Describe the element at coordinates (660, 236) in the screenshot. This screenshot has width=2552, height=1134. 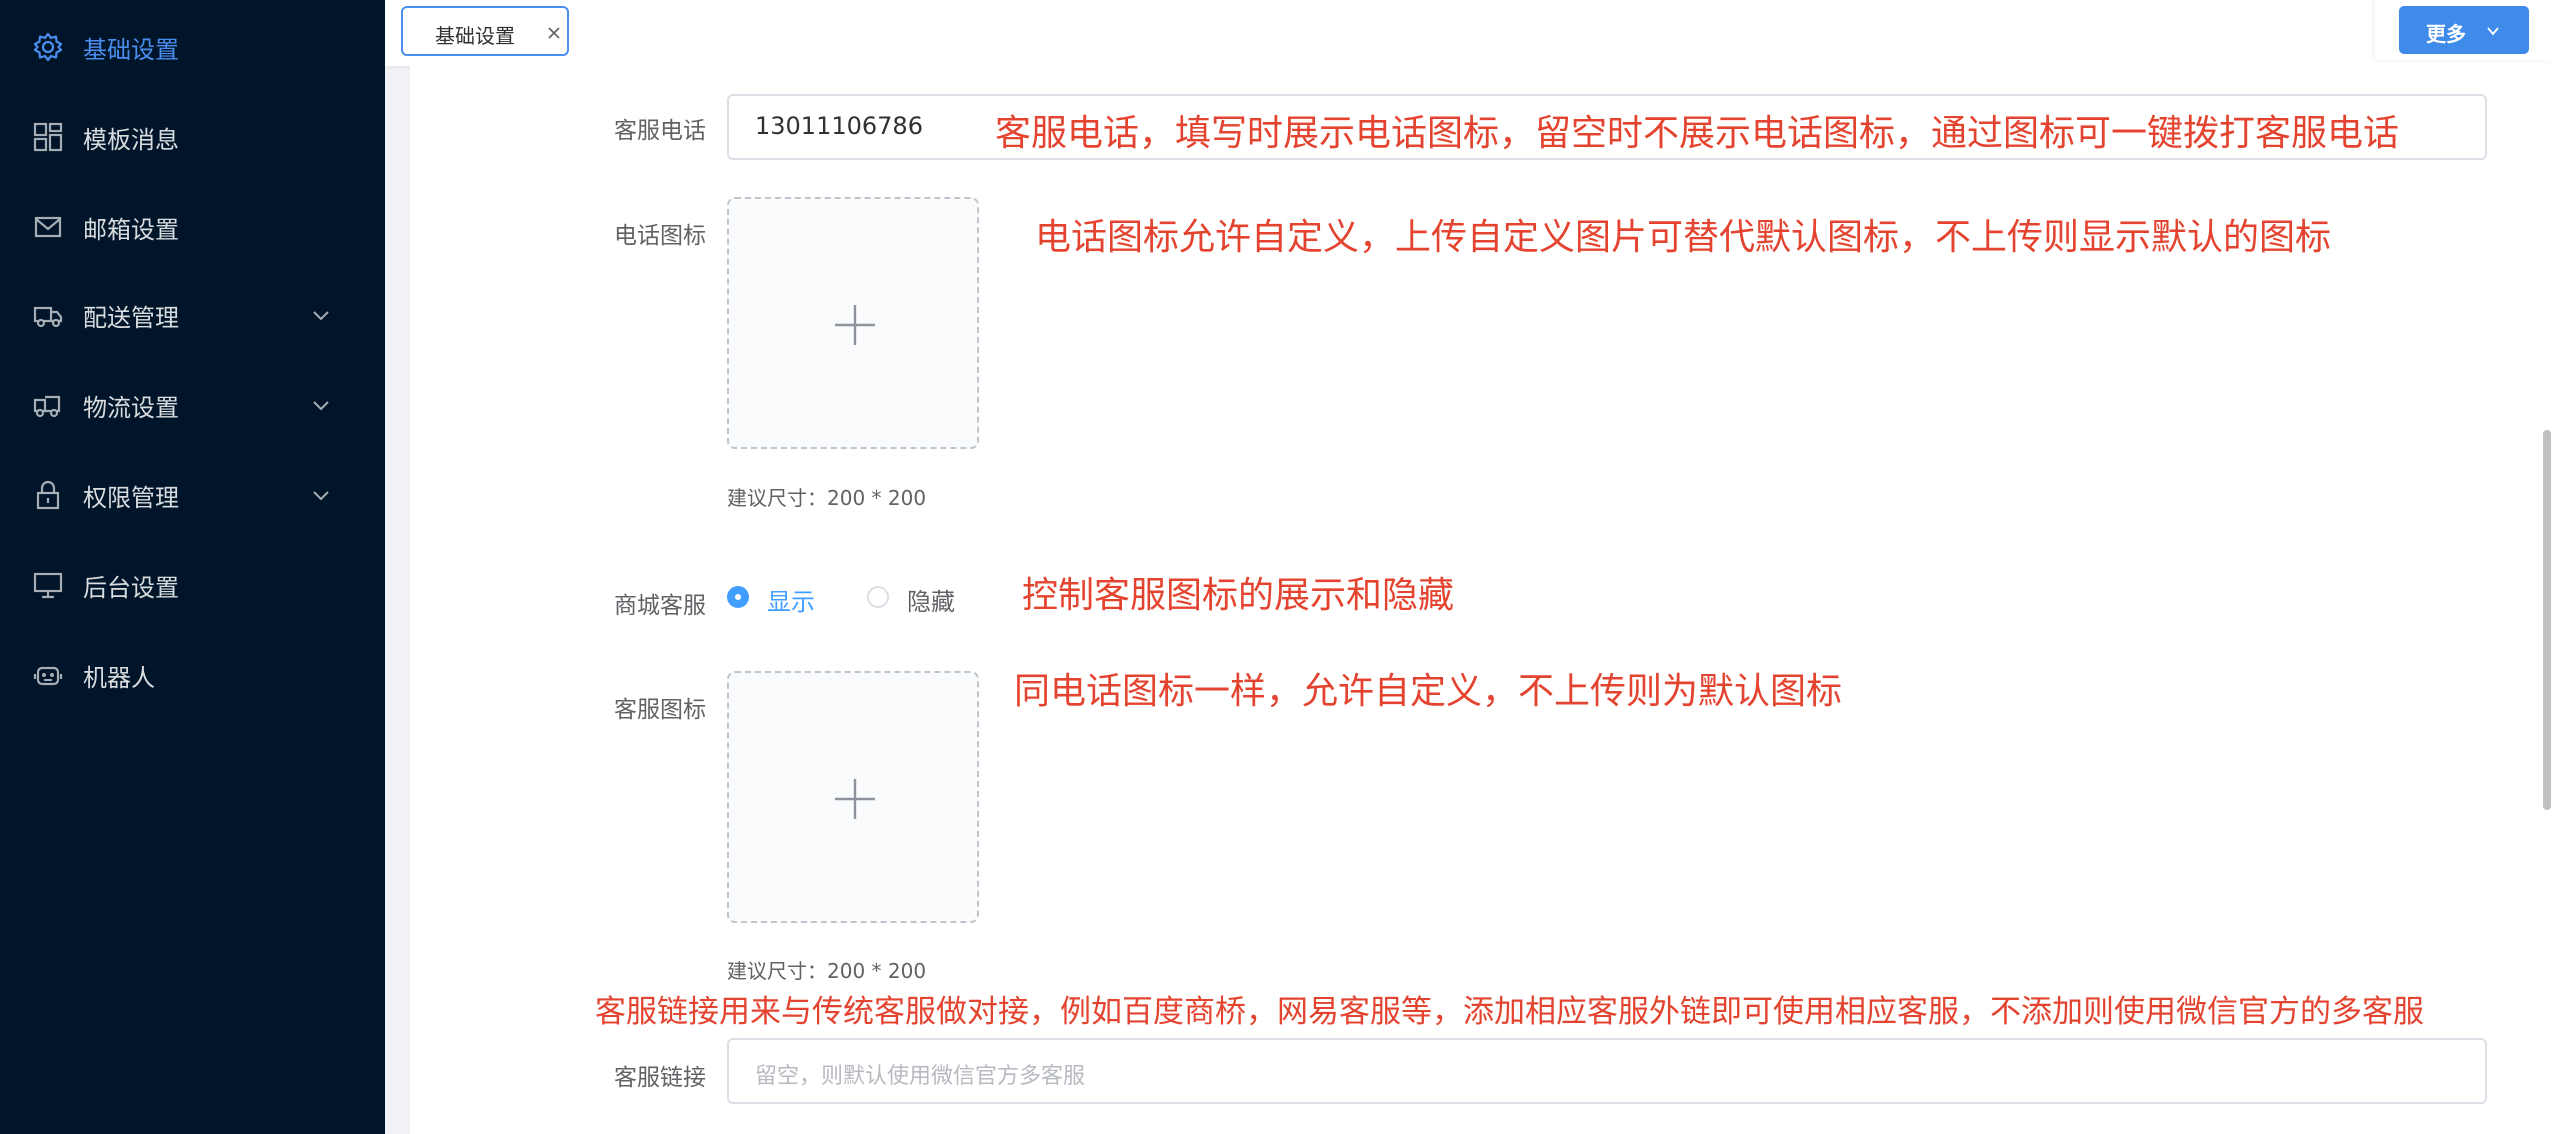
I see `phone-icon-label: 电话图标` at that location.